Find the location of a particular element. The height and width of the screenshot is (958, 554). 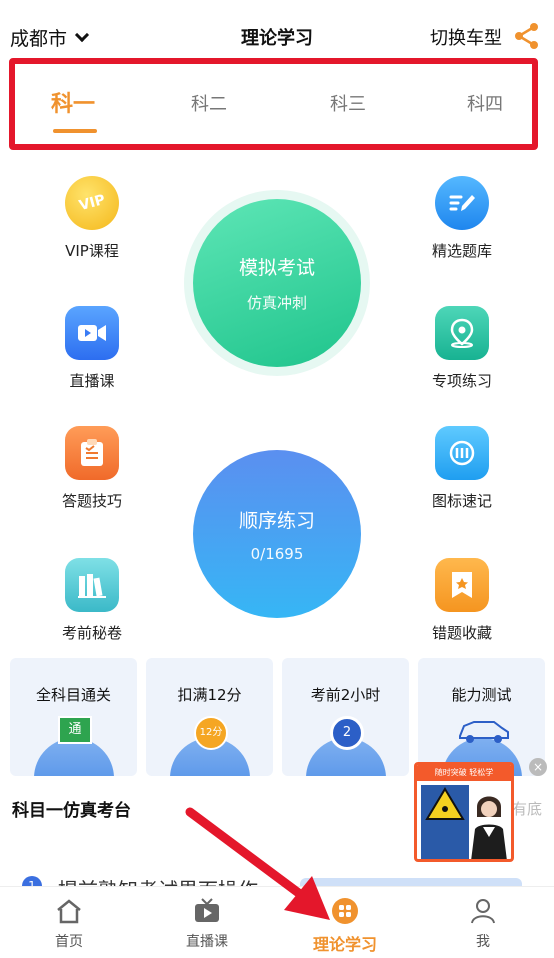

nav-me-label: 我 is located at coordinates (483, 942).